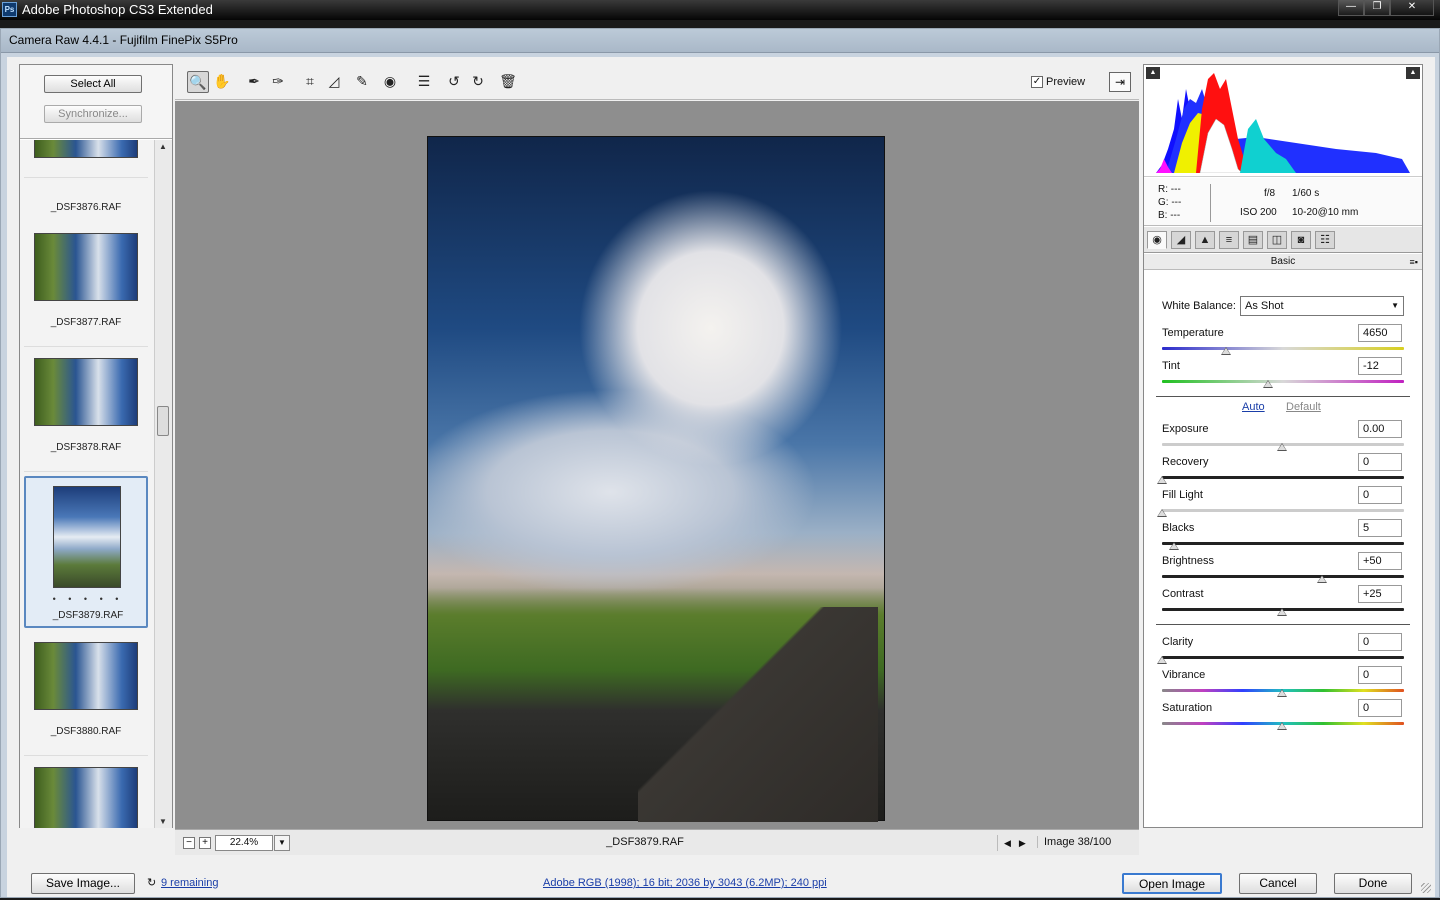 The height and width of the screenshot is (900, 1440). What do you see at coordinates (1278, 883) in the screenshot?
I see `cancel-button: Cancel` at bounding box center [1278, 883].